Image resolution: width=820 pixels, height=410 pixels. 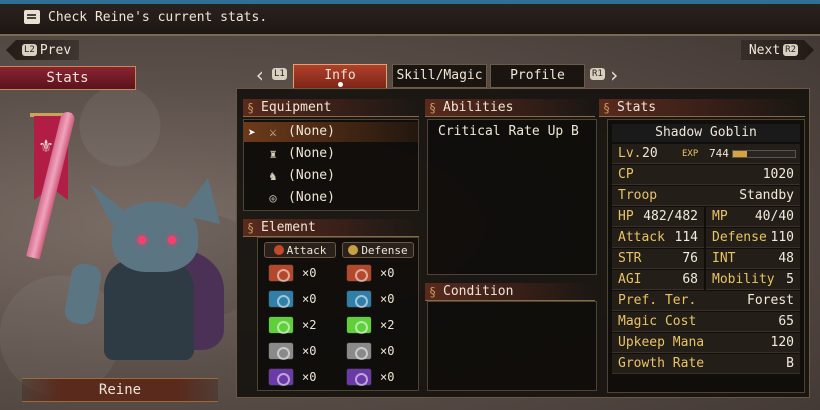 I want to click on tab-info: Info, so click(x=340, y=77).